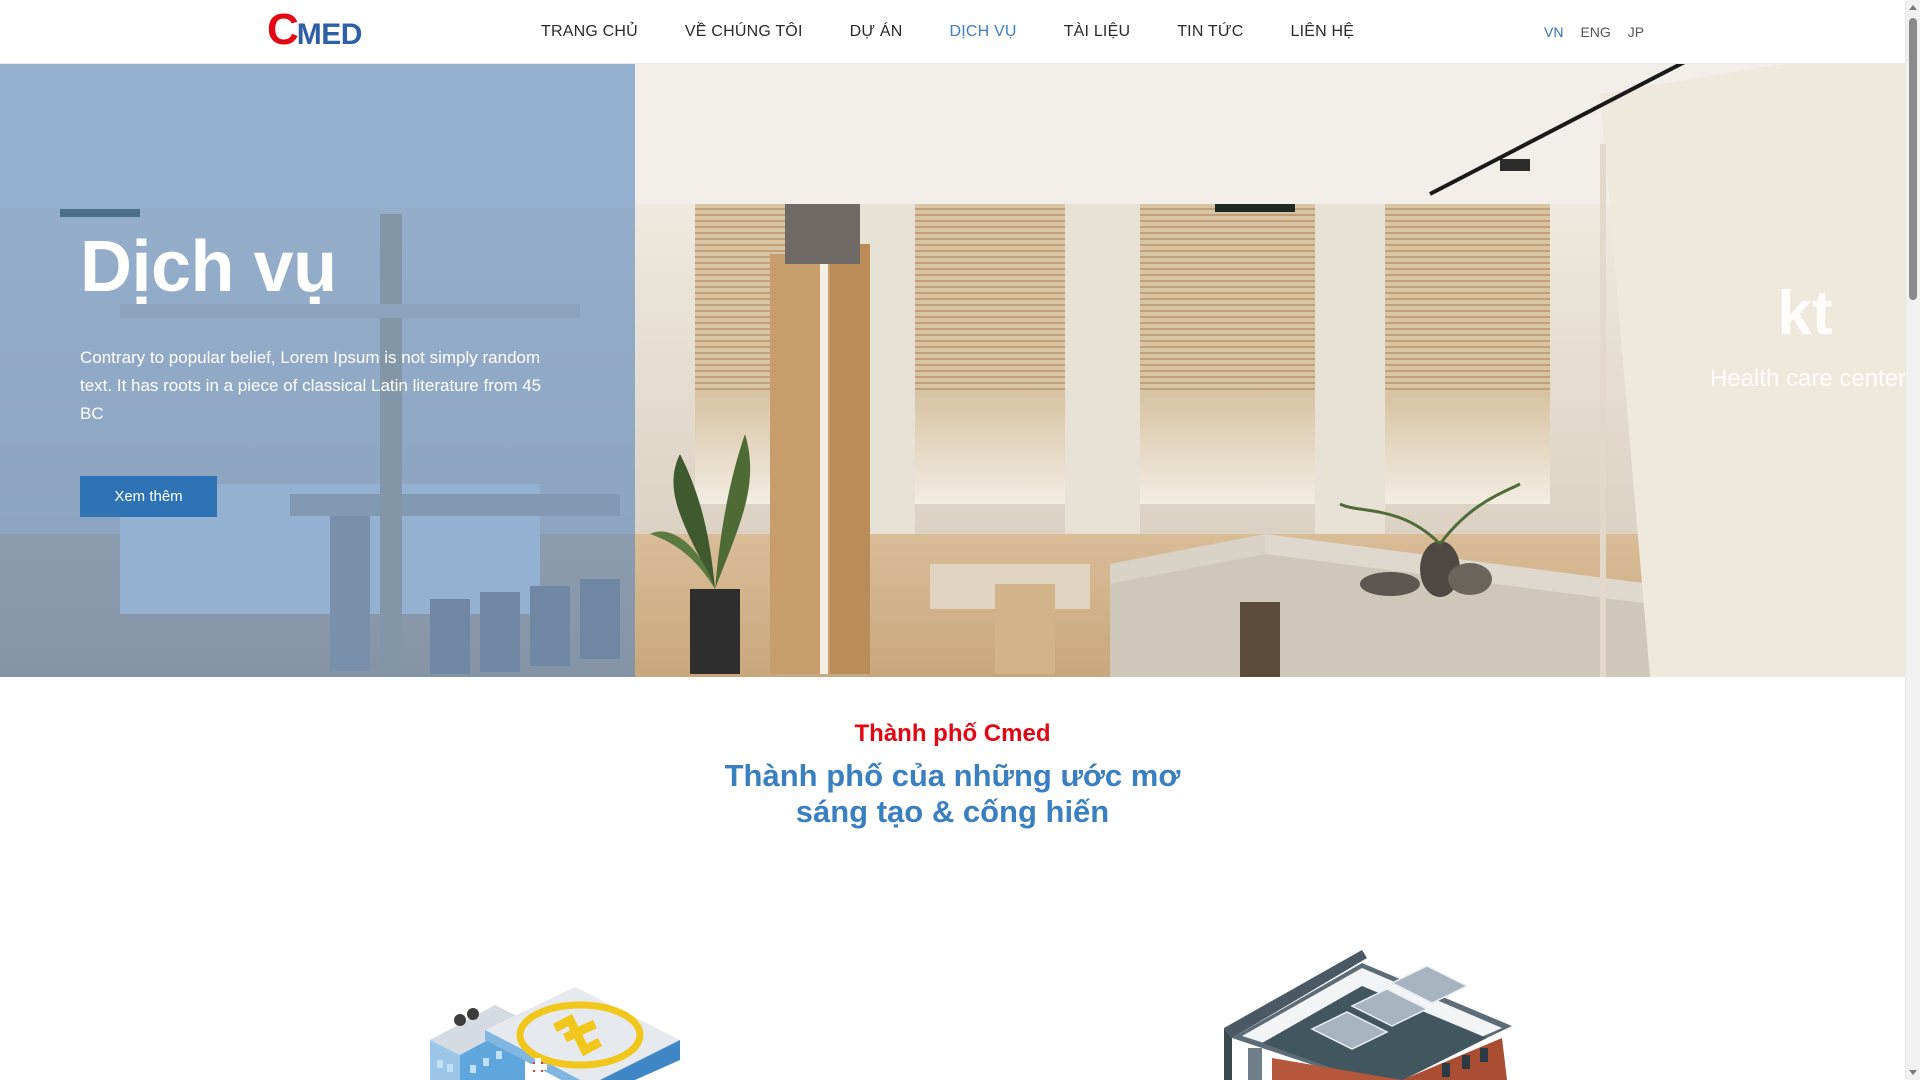 The height and width of the screenshot is (1080, 1920). Describe the element at coordinates (589, 32) in the screenshot. I see `nav-item-home: TRANG CHỦ` at that location.